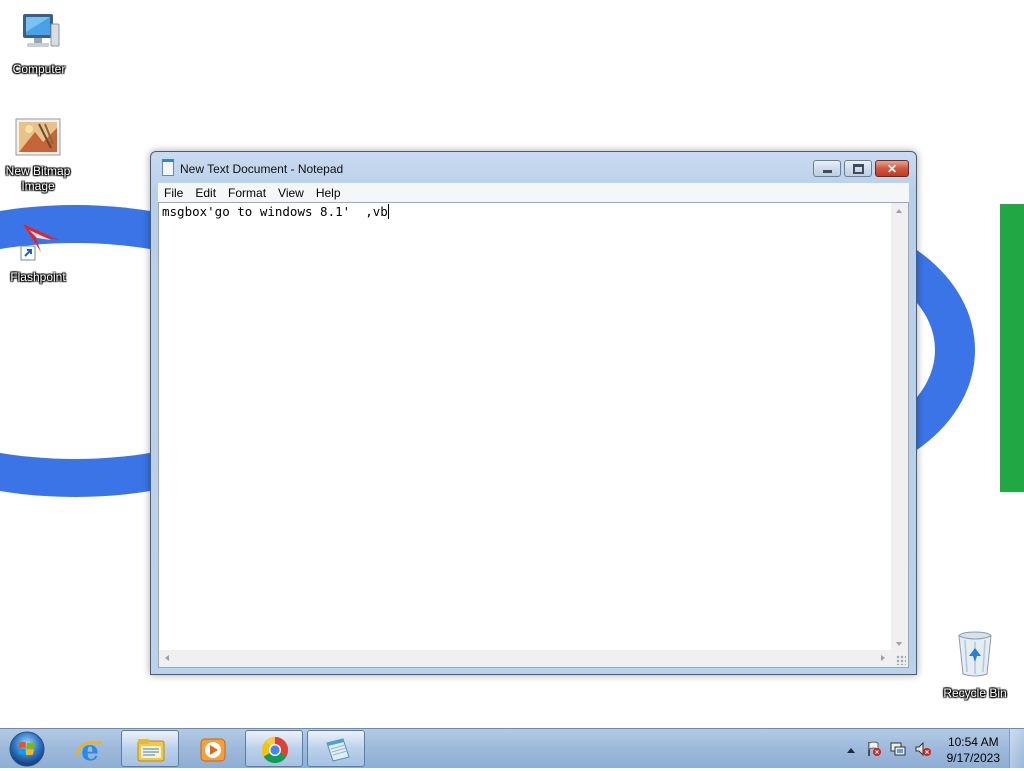 Image resolution: width=1024 pixels, height=771 pixels. Describe the element at coordinates (291, 193) in the screenshot. I see `menu-view: View` at that location.